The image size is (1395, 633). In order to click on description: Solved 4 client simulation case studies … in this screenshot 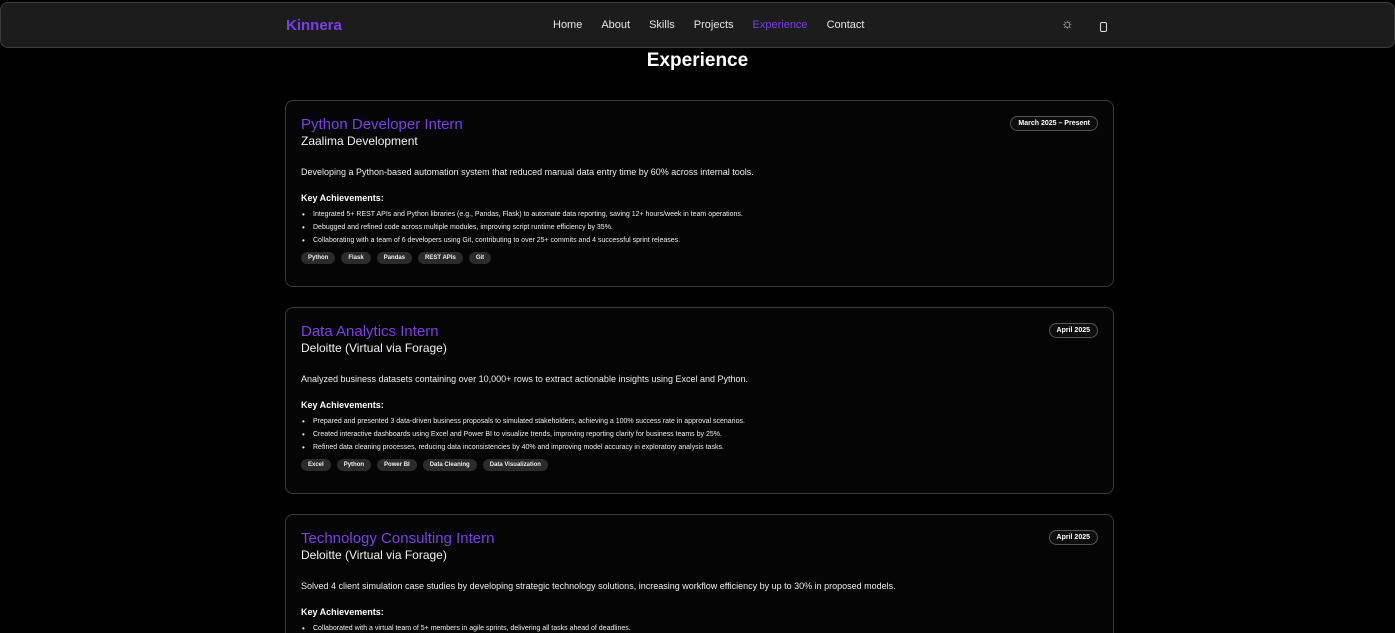, I will do `click(598, 586)`.